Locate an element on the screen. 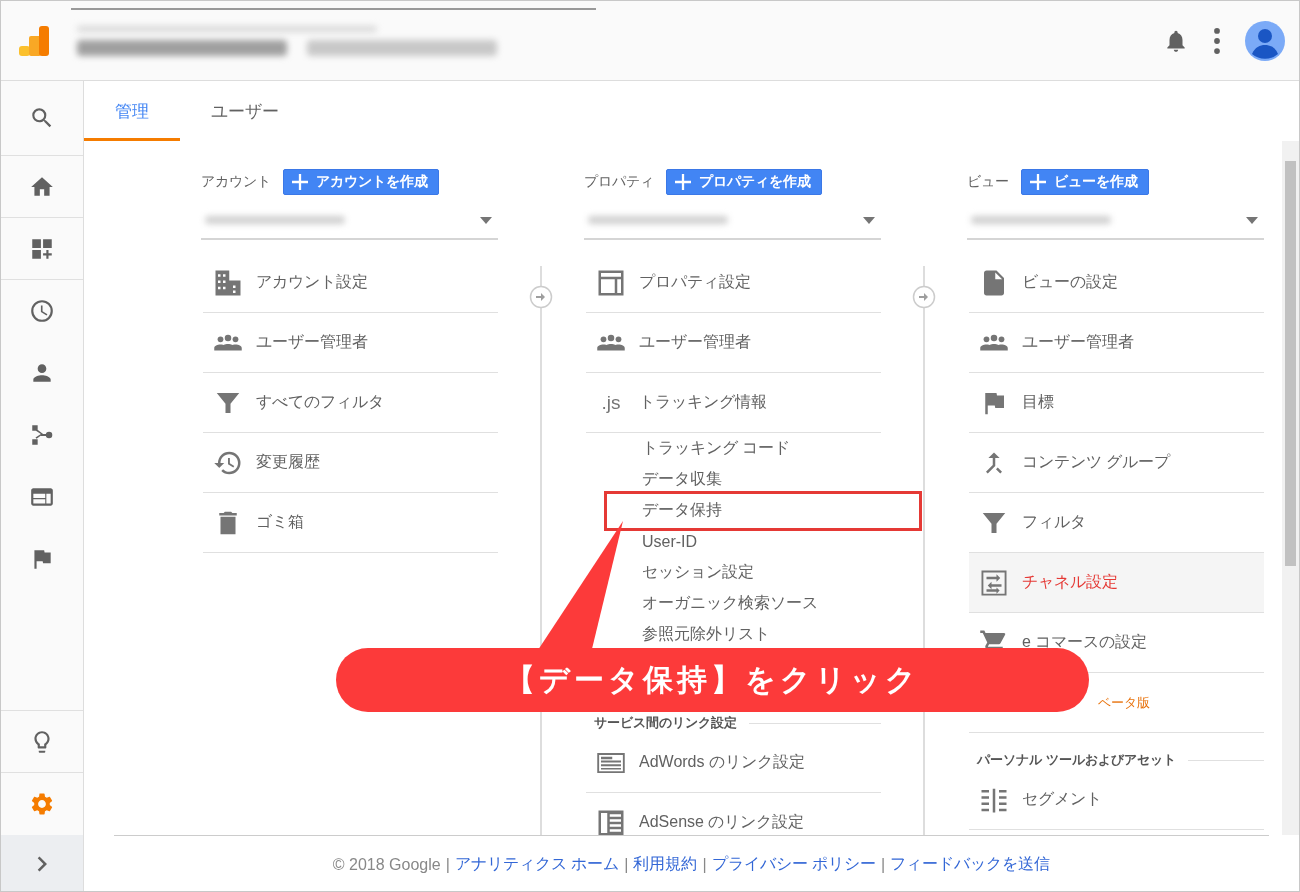  column-label: アカウント is located at coordinates (236, 182).